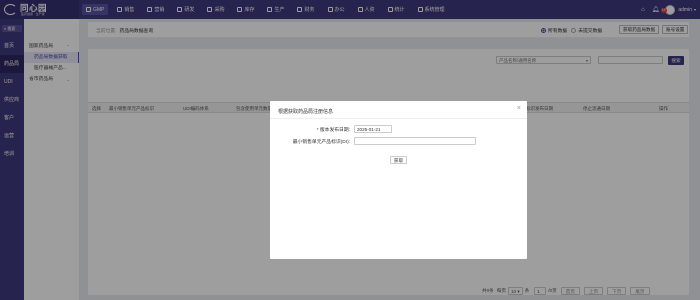  I want to click on version-date-field: 2025-01-21, so click(373, 129).